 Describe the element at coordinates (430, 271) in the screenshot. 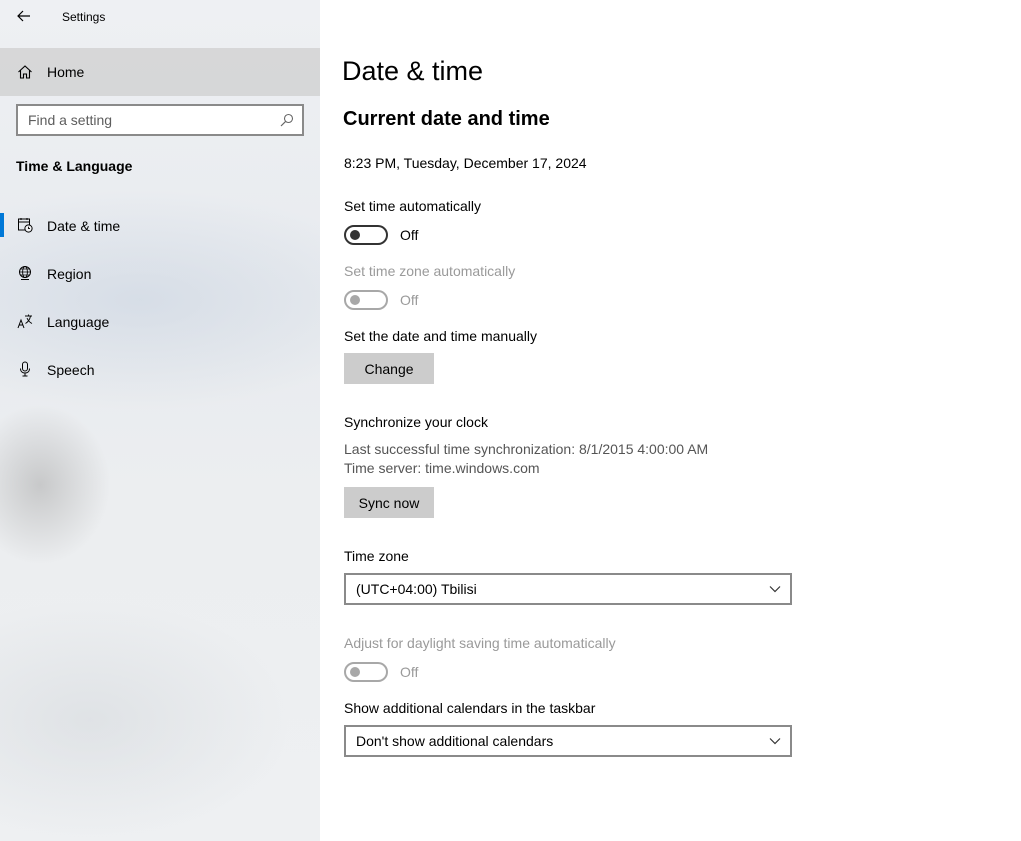

I see `set-timezone-auto-label: Set time zone automatically` at that location.